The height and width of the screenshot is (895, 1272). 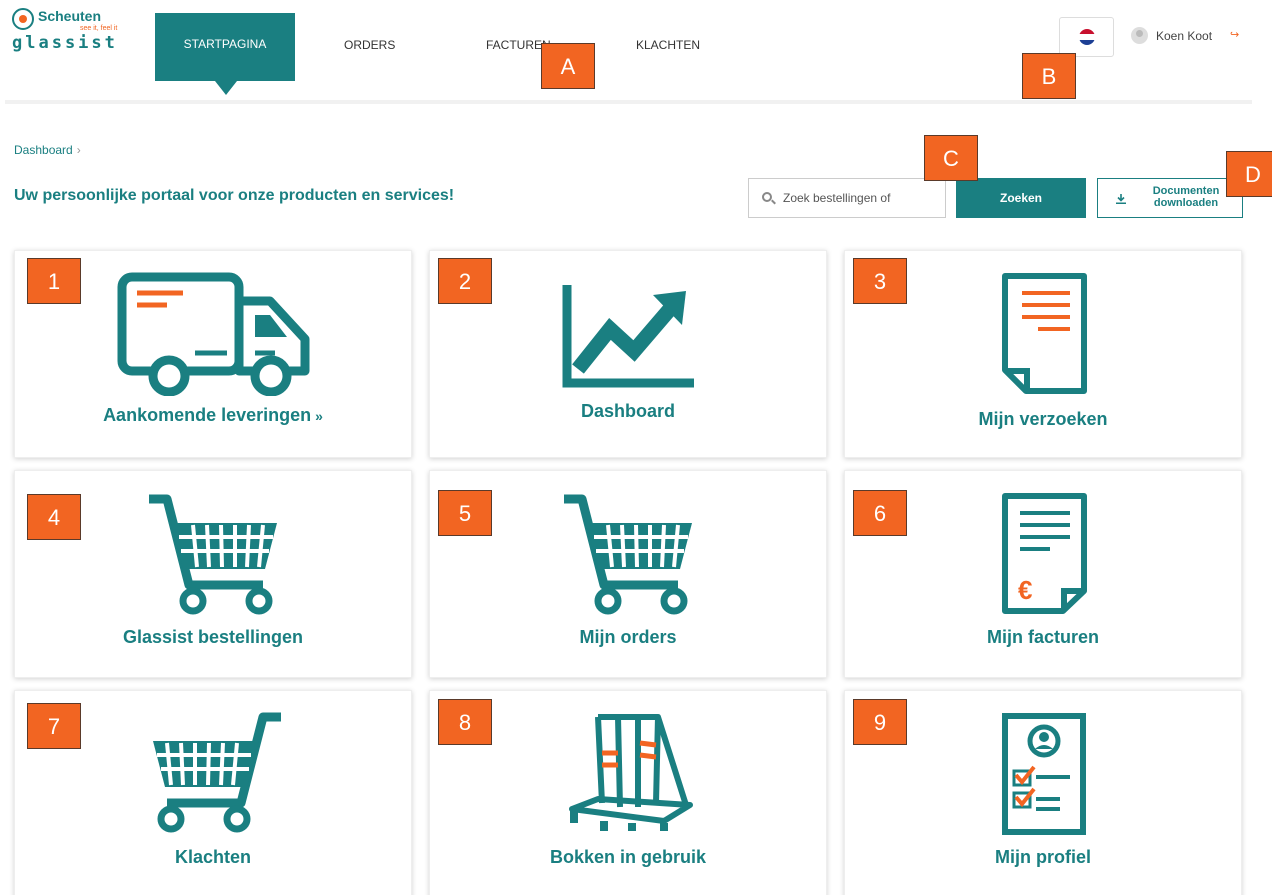 I want to click on header-divider, so click(x=628, y=102).